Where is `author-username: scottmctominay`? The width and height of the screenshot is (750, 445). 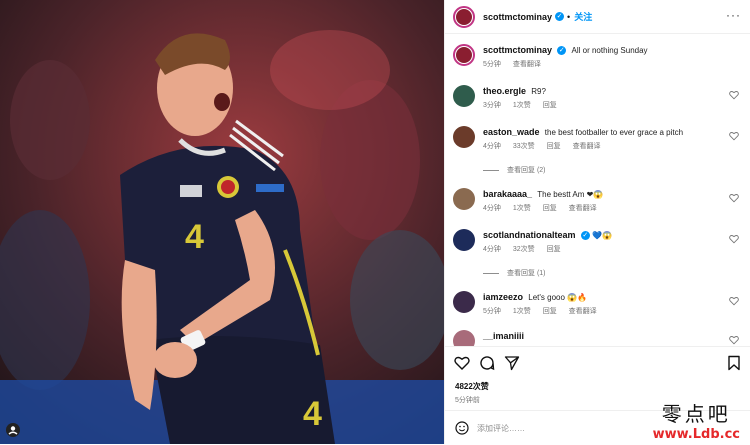 author-username: scottmctominay is located at coordinates (517, 17).